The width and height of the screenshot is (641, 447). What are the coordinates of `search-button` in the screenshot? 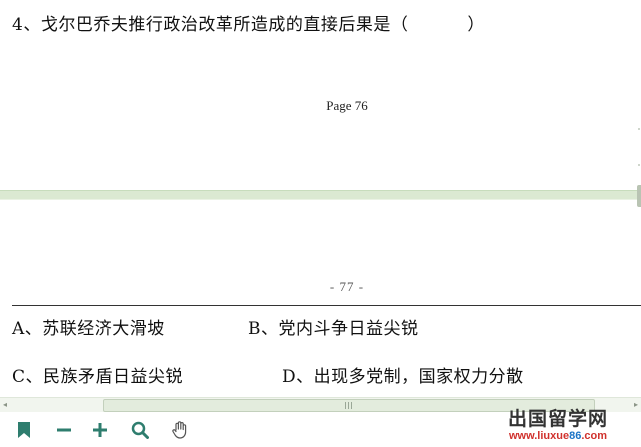 It's located at (140, 430).